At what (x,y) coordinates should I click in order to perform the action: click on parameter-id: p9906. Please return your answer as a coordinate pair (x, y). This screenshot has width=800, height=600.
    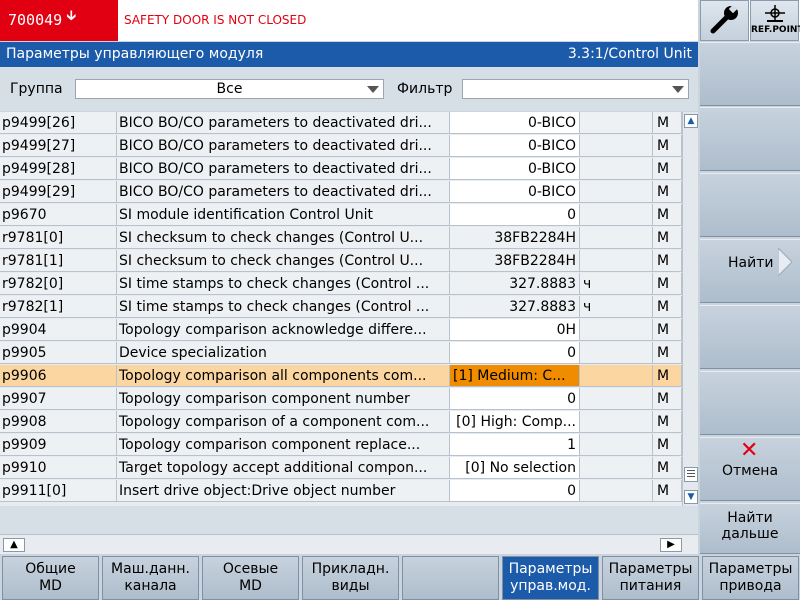
    Looking at the image, I should click on (58, 376).